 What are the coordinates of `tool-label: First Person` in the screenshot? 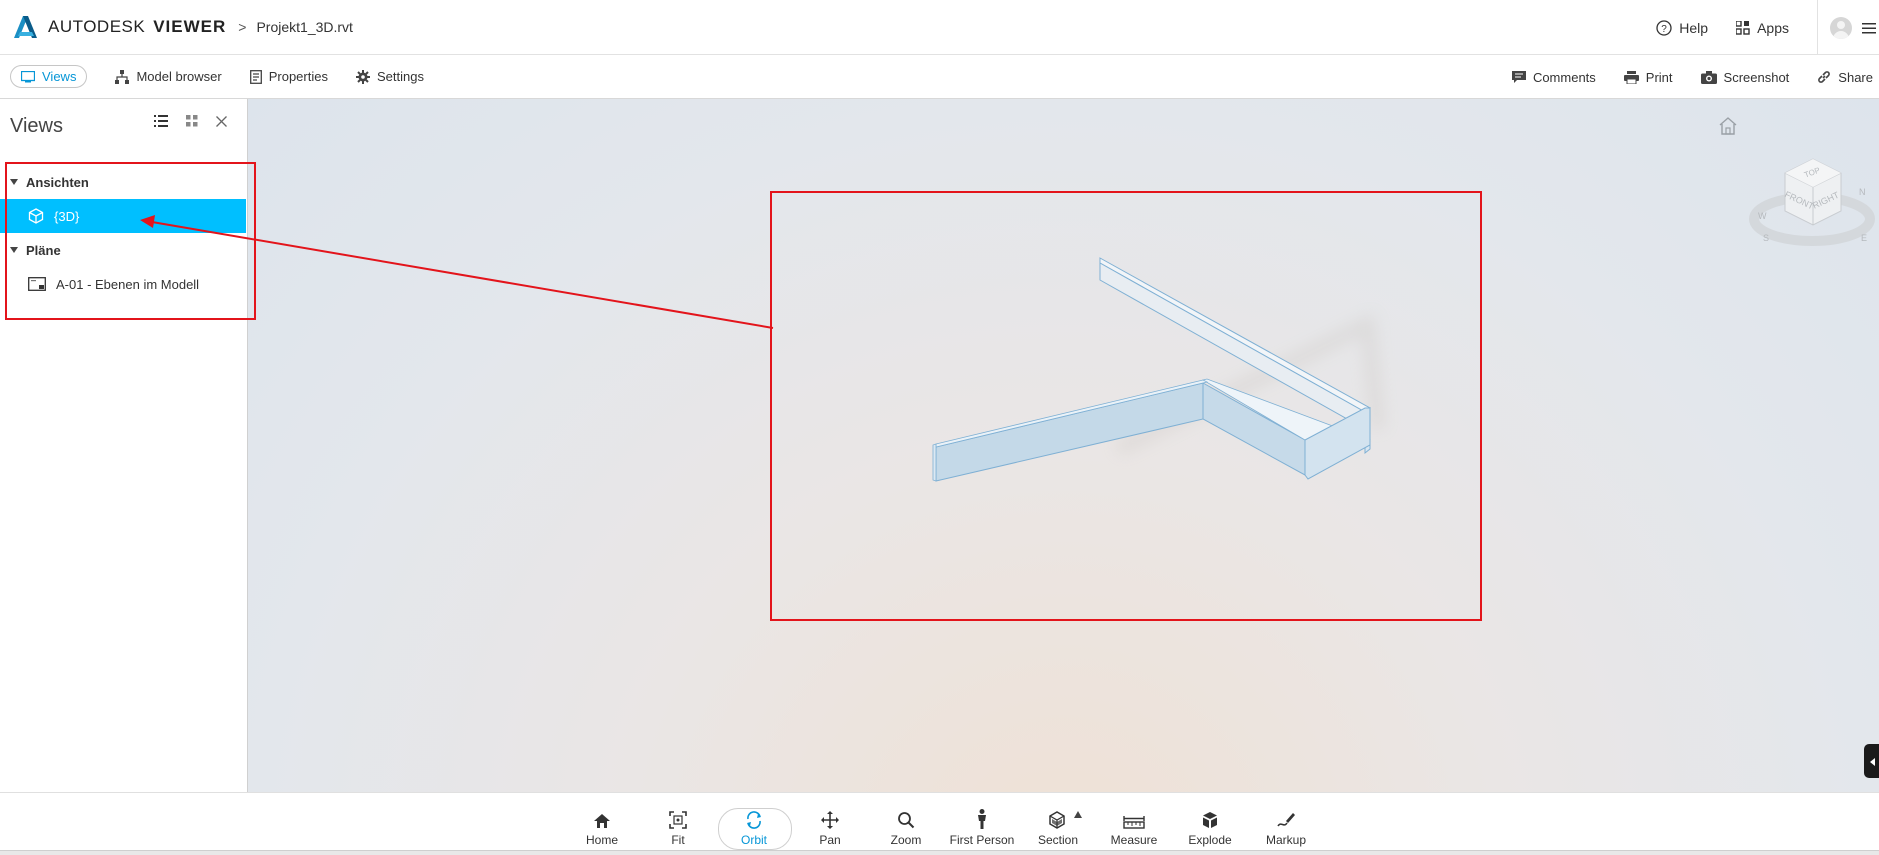 It's located at (982, 840).